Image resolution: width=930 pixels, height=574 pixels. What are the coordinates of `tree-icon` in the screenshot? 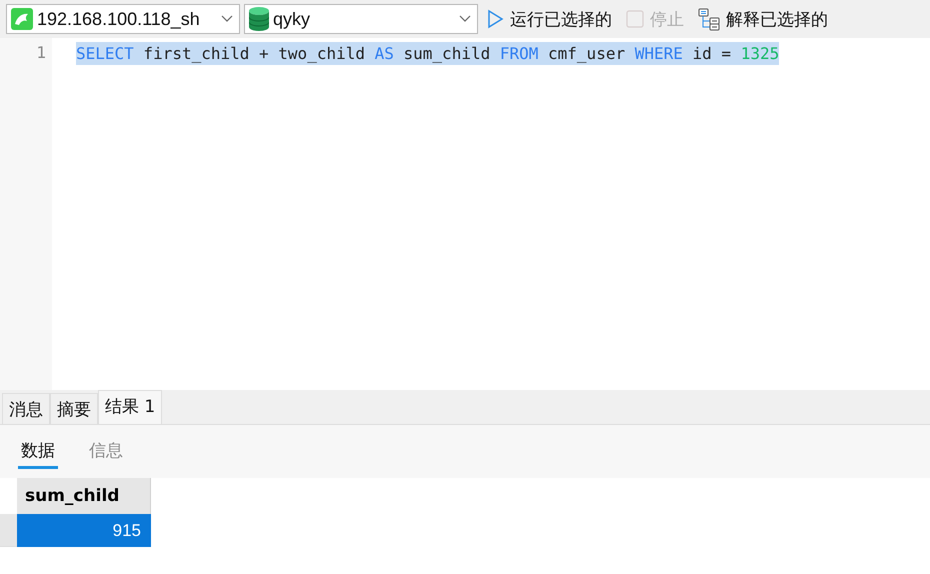 It's located at (709, 19).